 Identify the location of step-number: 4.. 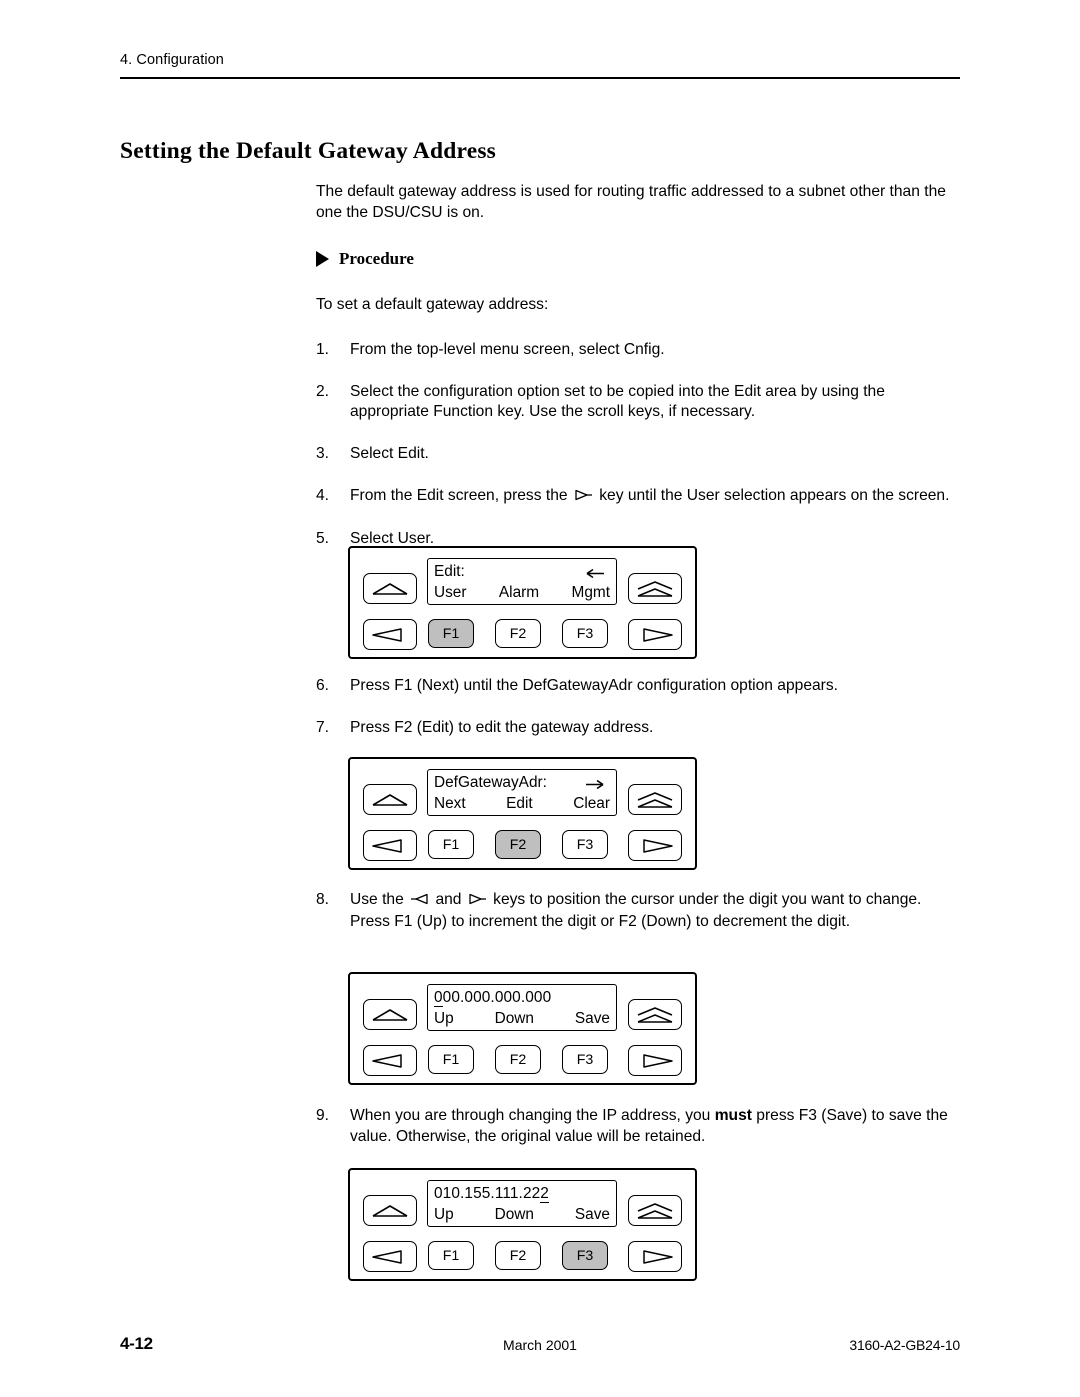
(323, 495).